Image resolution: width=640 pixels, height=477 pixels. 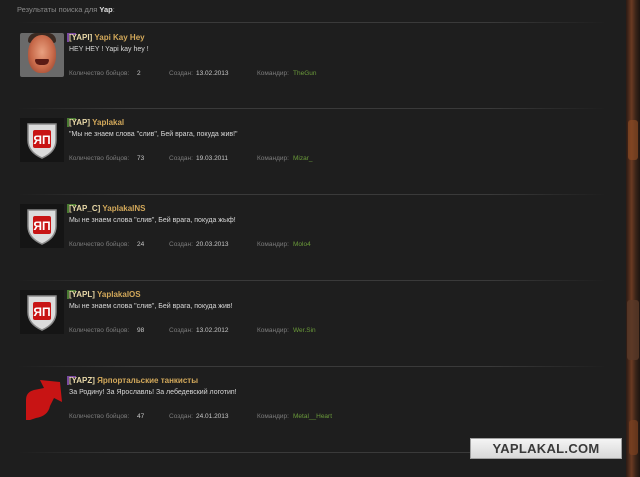 What do you see at coordinates (106, 9) in the screenshot?
I see `search-query: Yap` at bounding box center [106, 9].